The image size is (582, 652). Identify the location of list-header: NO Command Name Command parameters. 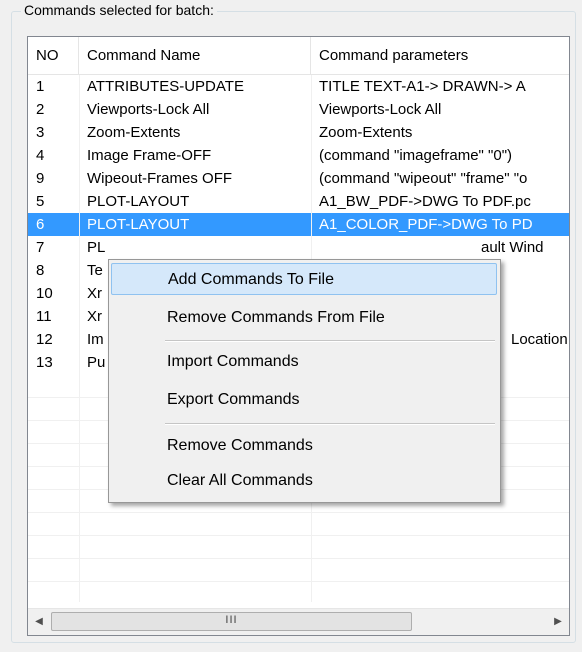
(298, 56).